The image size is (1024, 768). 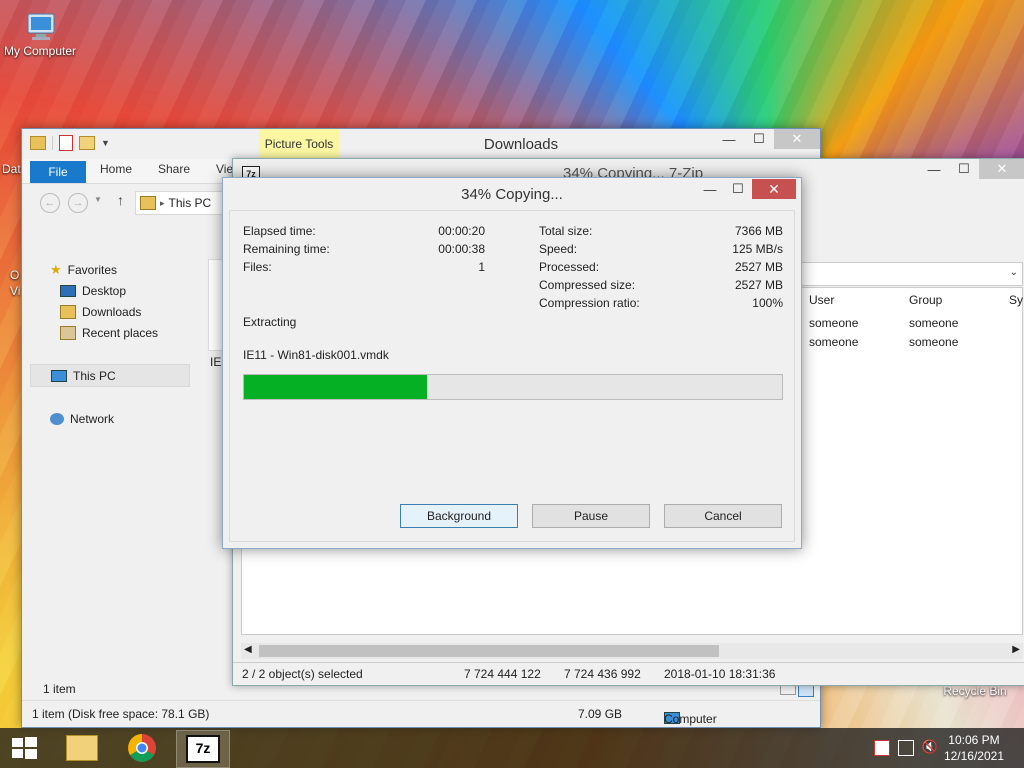 What do you see at coordinates (1016, 649) in the screenshot?
I see `scroll-right-icon: ▶` at bounding box center [1016, 649].